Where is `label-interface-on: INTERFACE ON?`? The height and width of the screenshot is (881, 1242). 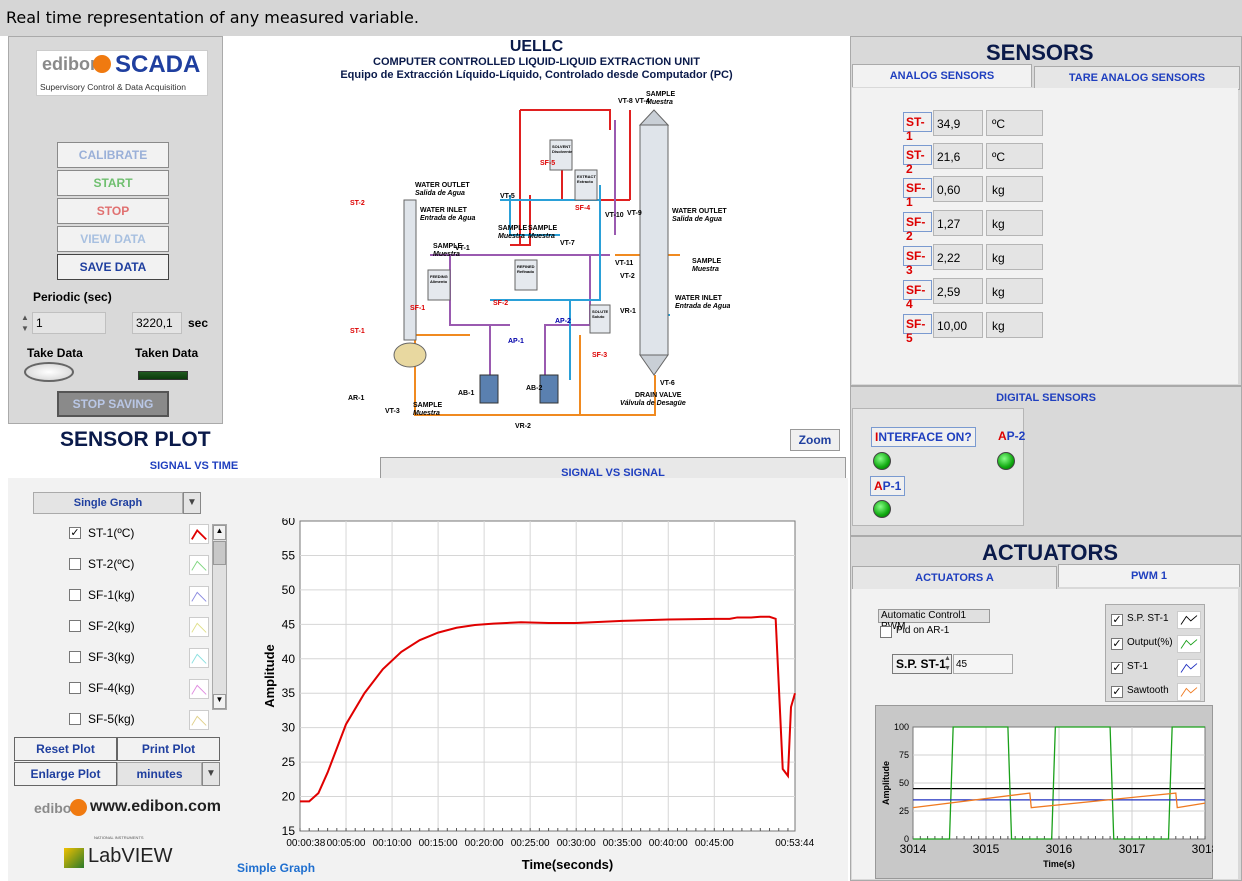 label-interface-on: INTERFACE ON? is located at coordinates (923, 437).